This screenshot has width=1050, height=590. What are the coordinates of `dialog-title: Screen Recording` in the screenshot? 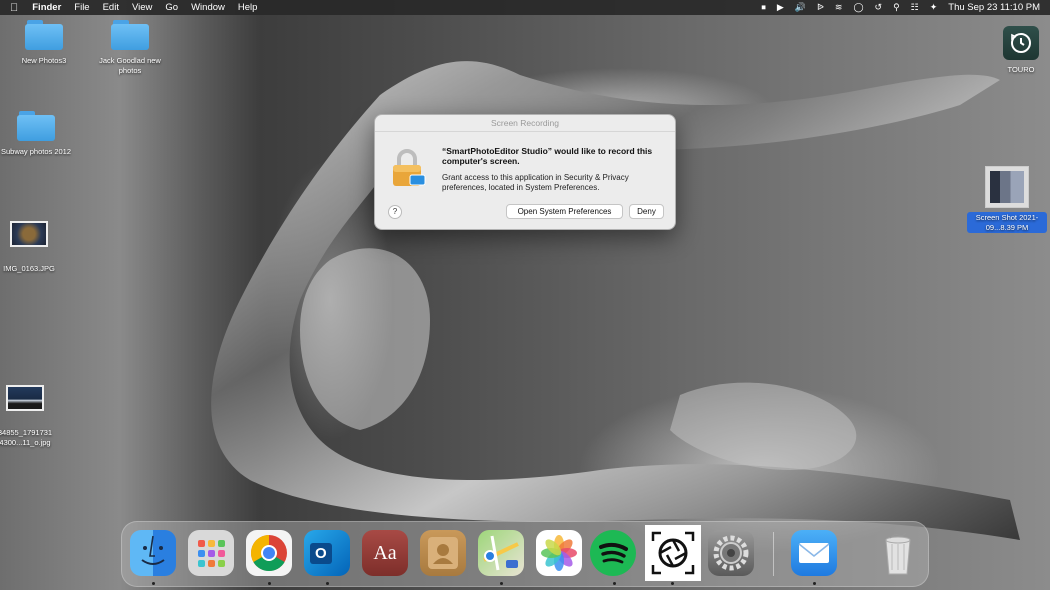 It's located at (525, 123).